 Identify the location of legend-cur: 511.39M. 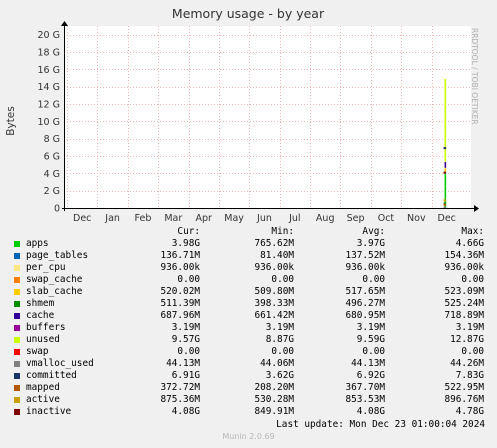
(180, 303).